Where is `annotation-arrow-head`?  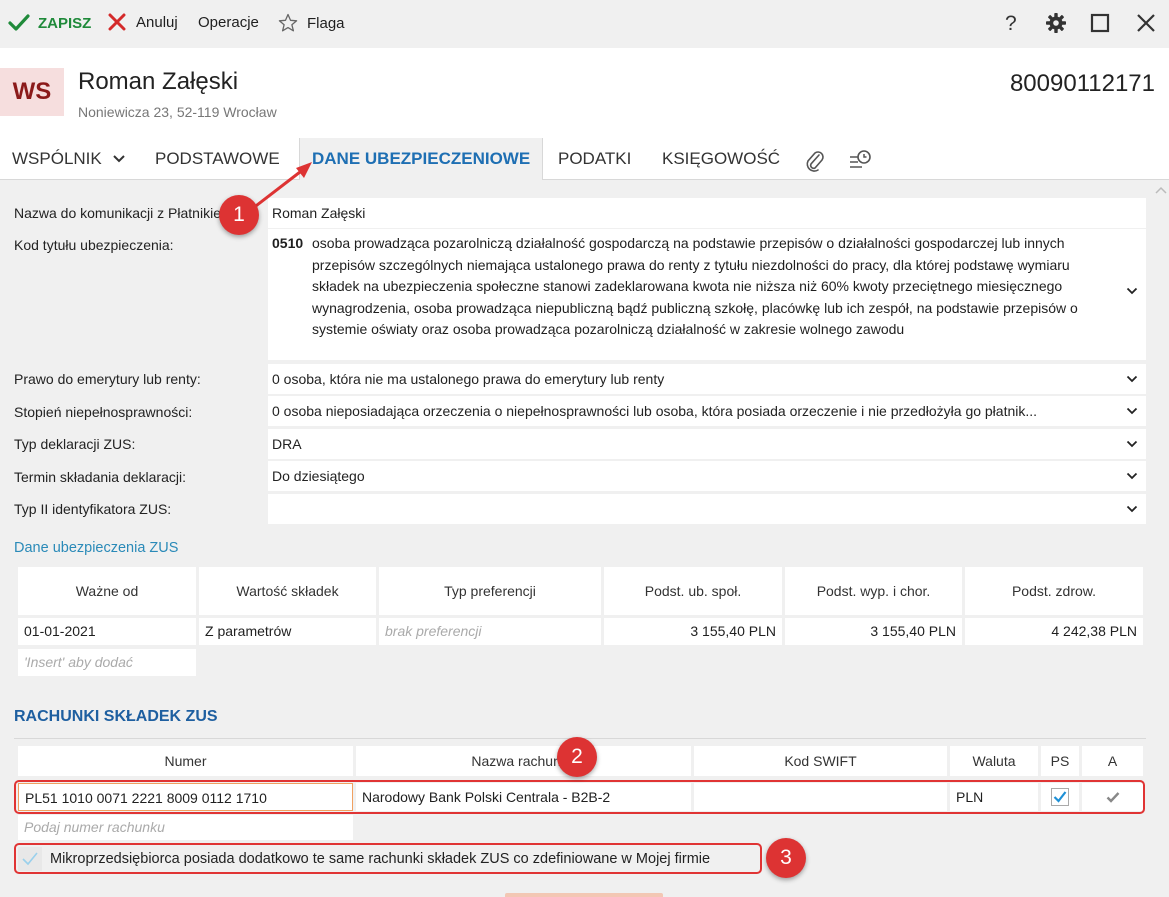
annotation-arrow-head is located at coordinates (304, 170).